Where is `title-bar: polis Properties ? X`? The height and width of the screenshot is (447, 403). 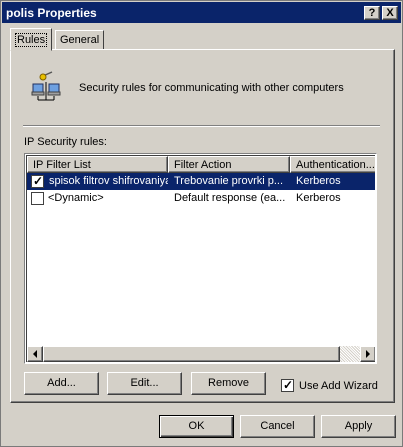 title-bar: polis Properties ? X is located at coordinates (201, 12).